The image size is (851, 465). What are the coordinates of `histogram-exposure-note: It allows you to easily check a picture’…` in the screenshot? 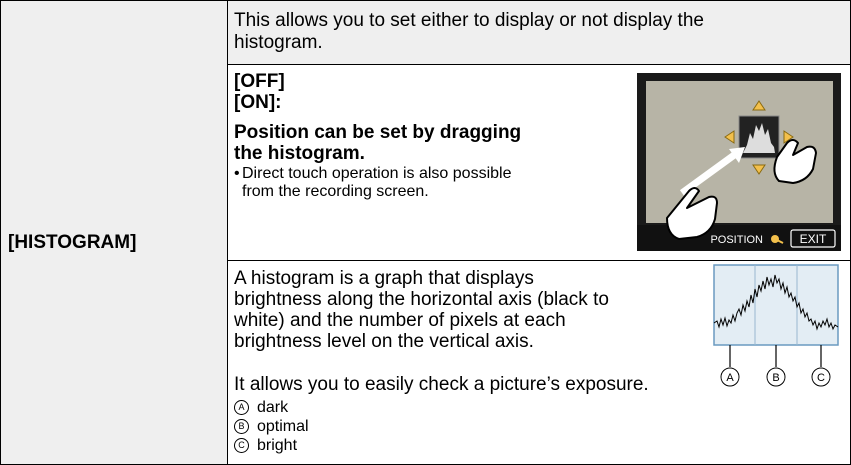 It's located at (441, 384).